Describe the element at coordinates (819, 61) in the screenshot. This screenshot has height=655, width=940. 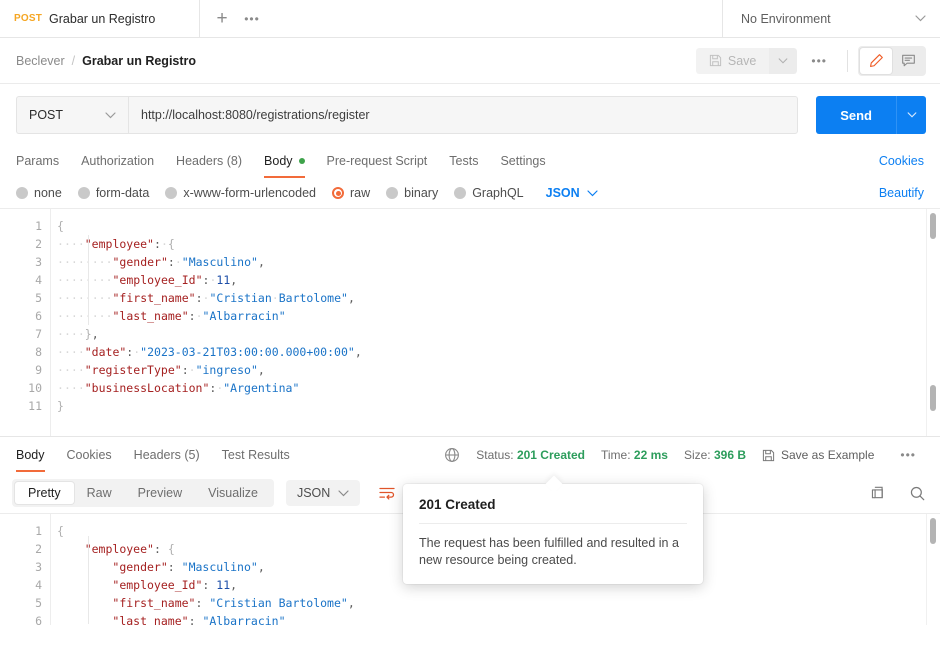
I see `request-more-button: •••` at that location.